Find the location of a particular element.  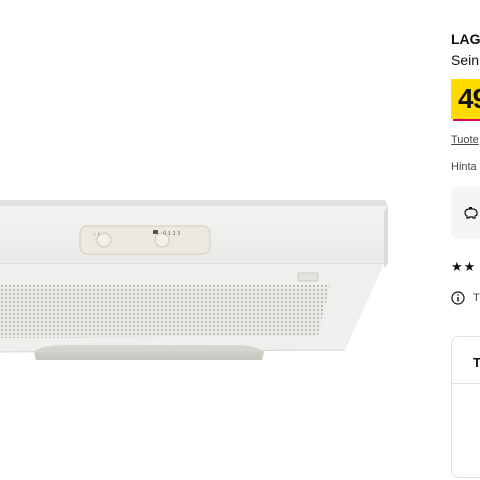

info-icon is located at coordinates (458, 298).